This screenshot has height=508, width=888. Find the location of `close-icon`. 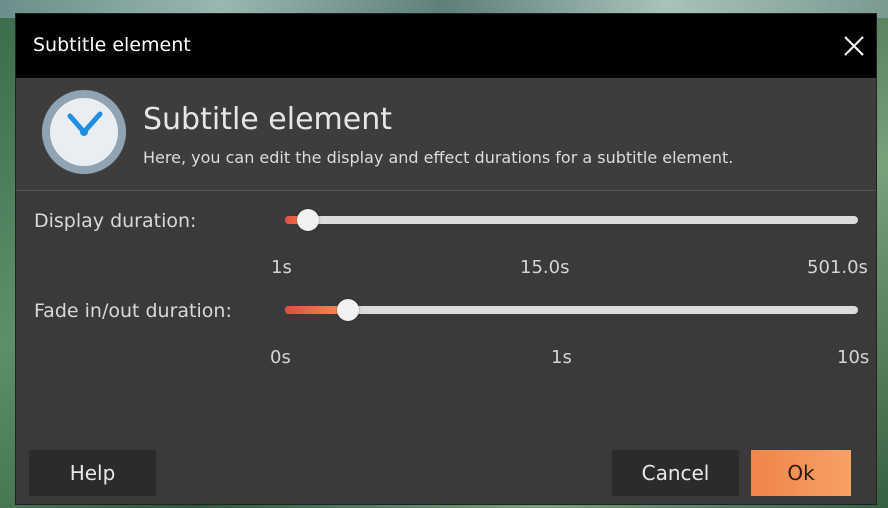

close-icon is located at coordinates (854, 46).